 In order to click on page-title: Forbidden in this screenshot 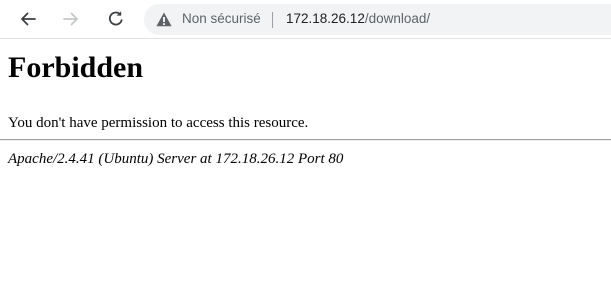, I will do `click(76, 67)`.